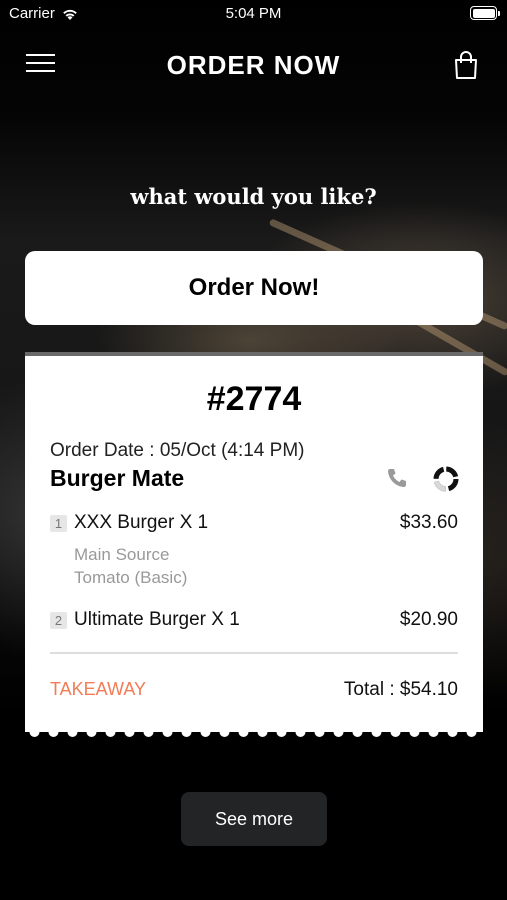 The image size is (507, 900). Describe the element at coordinates (58, 620) in the screenshot. I see `item-index: 2` at that location.